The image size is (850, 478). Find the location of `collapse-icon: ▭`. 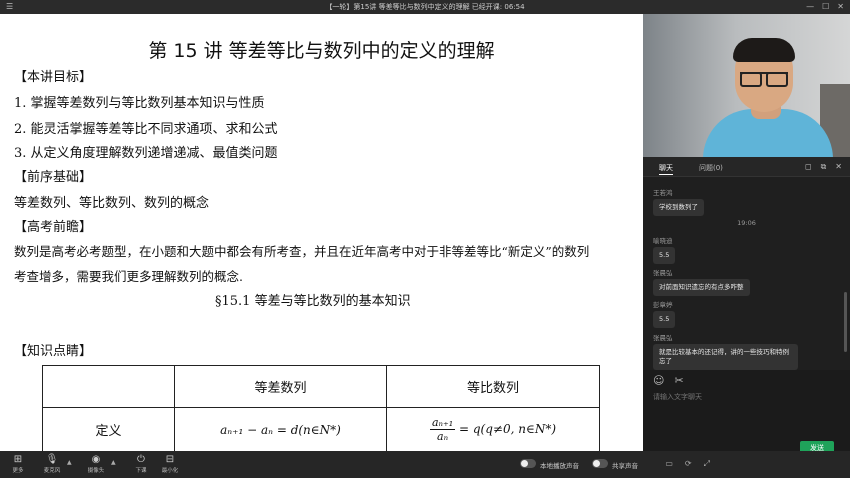

collapse-icon: ▭ is located at coordinates (669, 464).